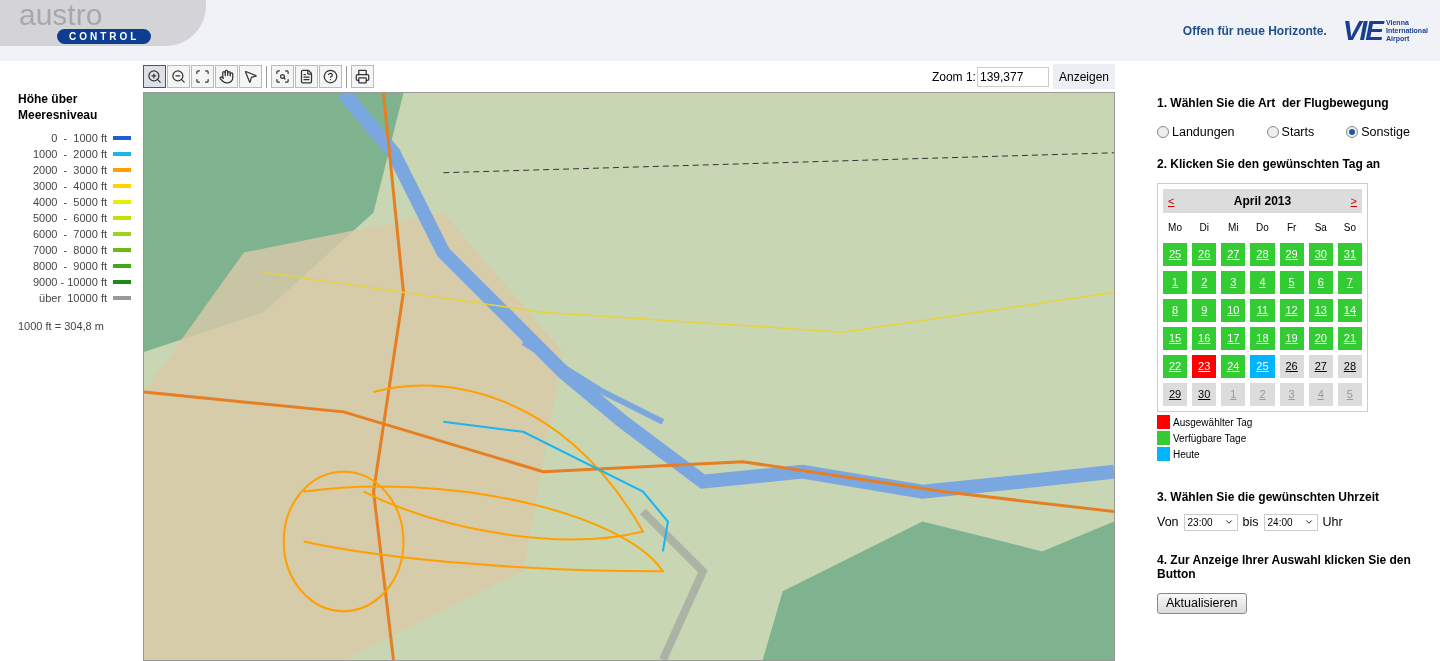  What do you see at coordinates (1320, 282) in the screenshot?
I see `calendar-day: 6` at bounding box center [1320, 282].